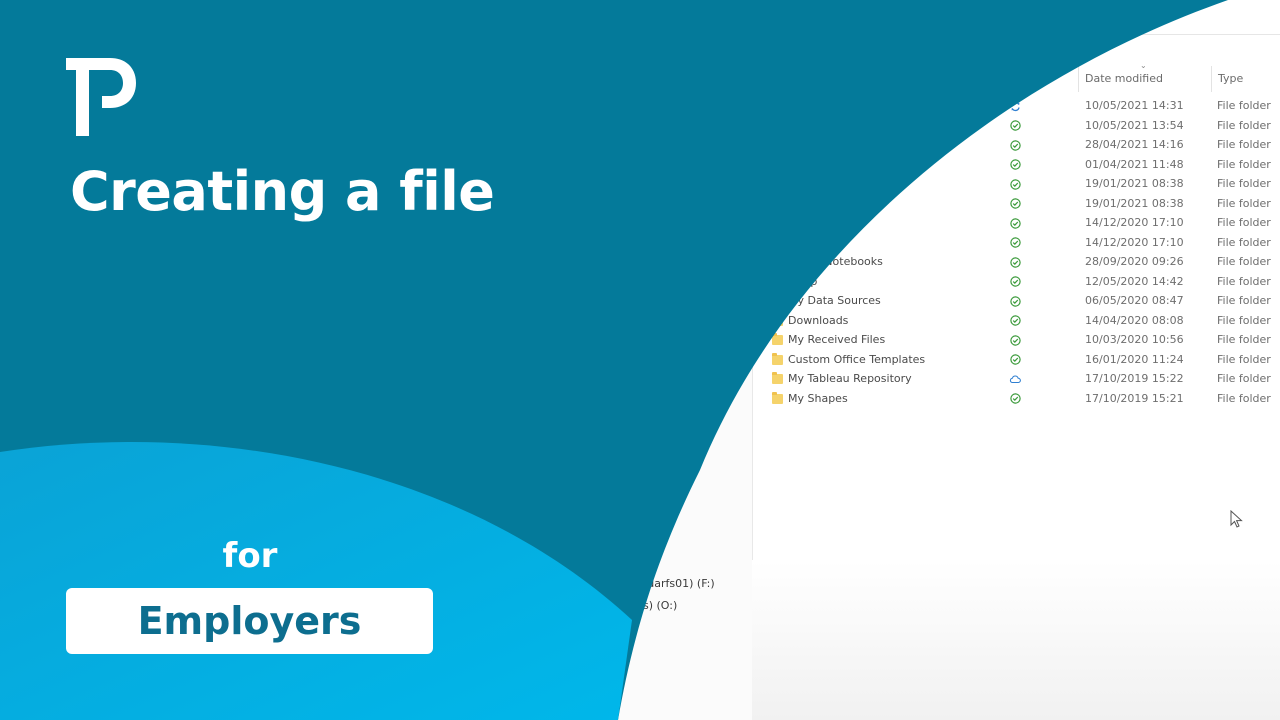 This screenshot has width=1280, height=720. I want to click on audience-badge-label: Employers, so click(249, 621).